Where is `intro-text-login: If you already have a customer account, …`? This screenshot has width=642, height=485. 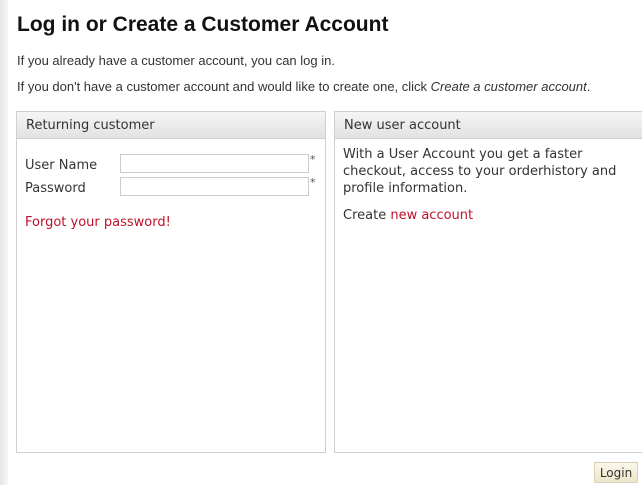 intro-text-login: If you already have a customer account, … is located at coordinates (176, 60).